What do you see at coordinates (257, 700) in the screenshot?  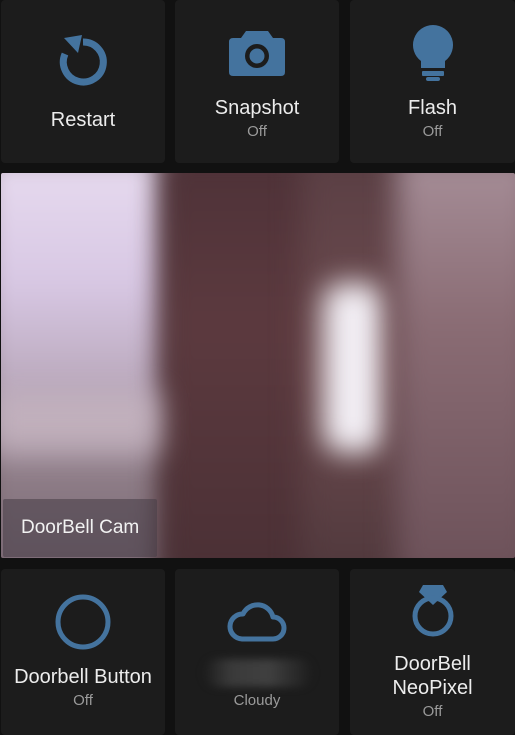 I see `weather-condition: Cloudy` at bounding box center [257, 700].